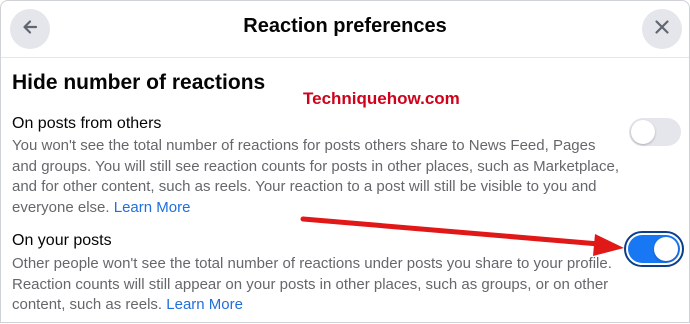  I want to click on toggle-your-posts, so click(654, 249).